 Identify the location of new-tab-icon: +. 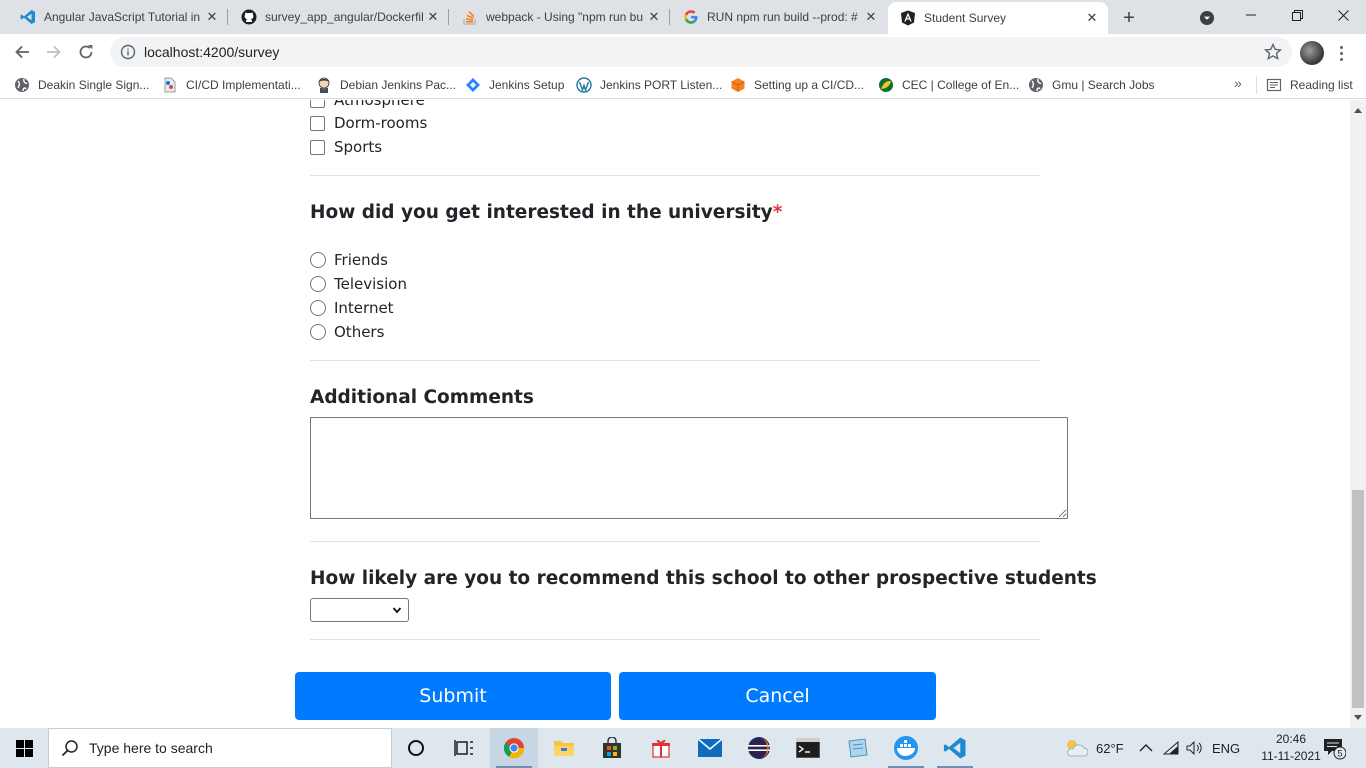
(1129, 18).